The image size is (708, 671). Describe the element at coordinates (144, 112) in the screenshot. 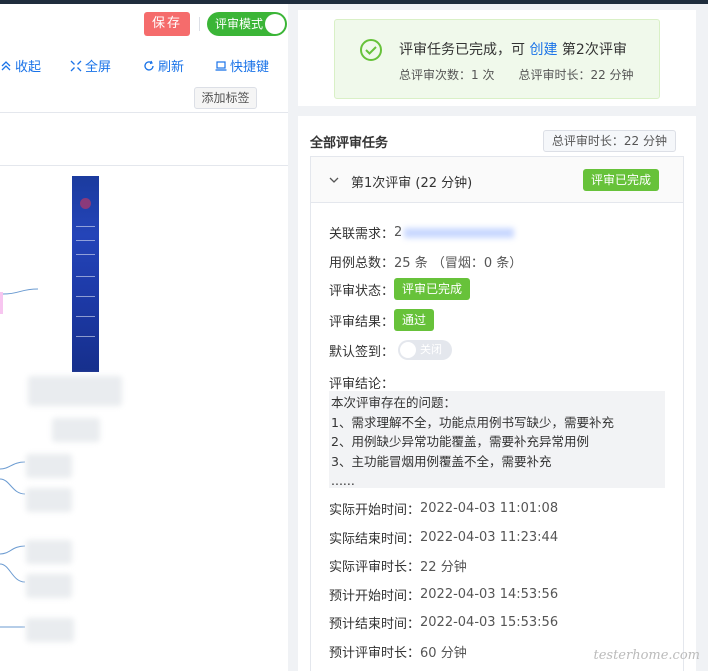

I see `toolbar-divider-line` at that location.